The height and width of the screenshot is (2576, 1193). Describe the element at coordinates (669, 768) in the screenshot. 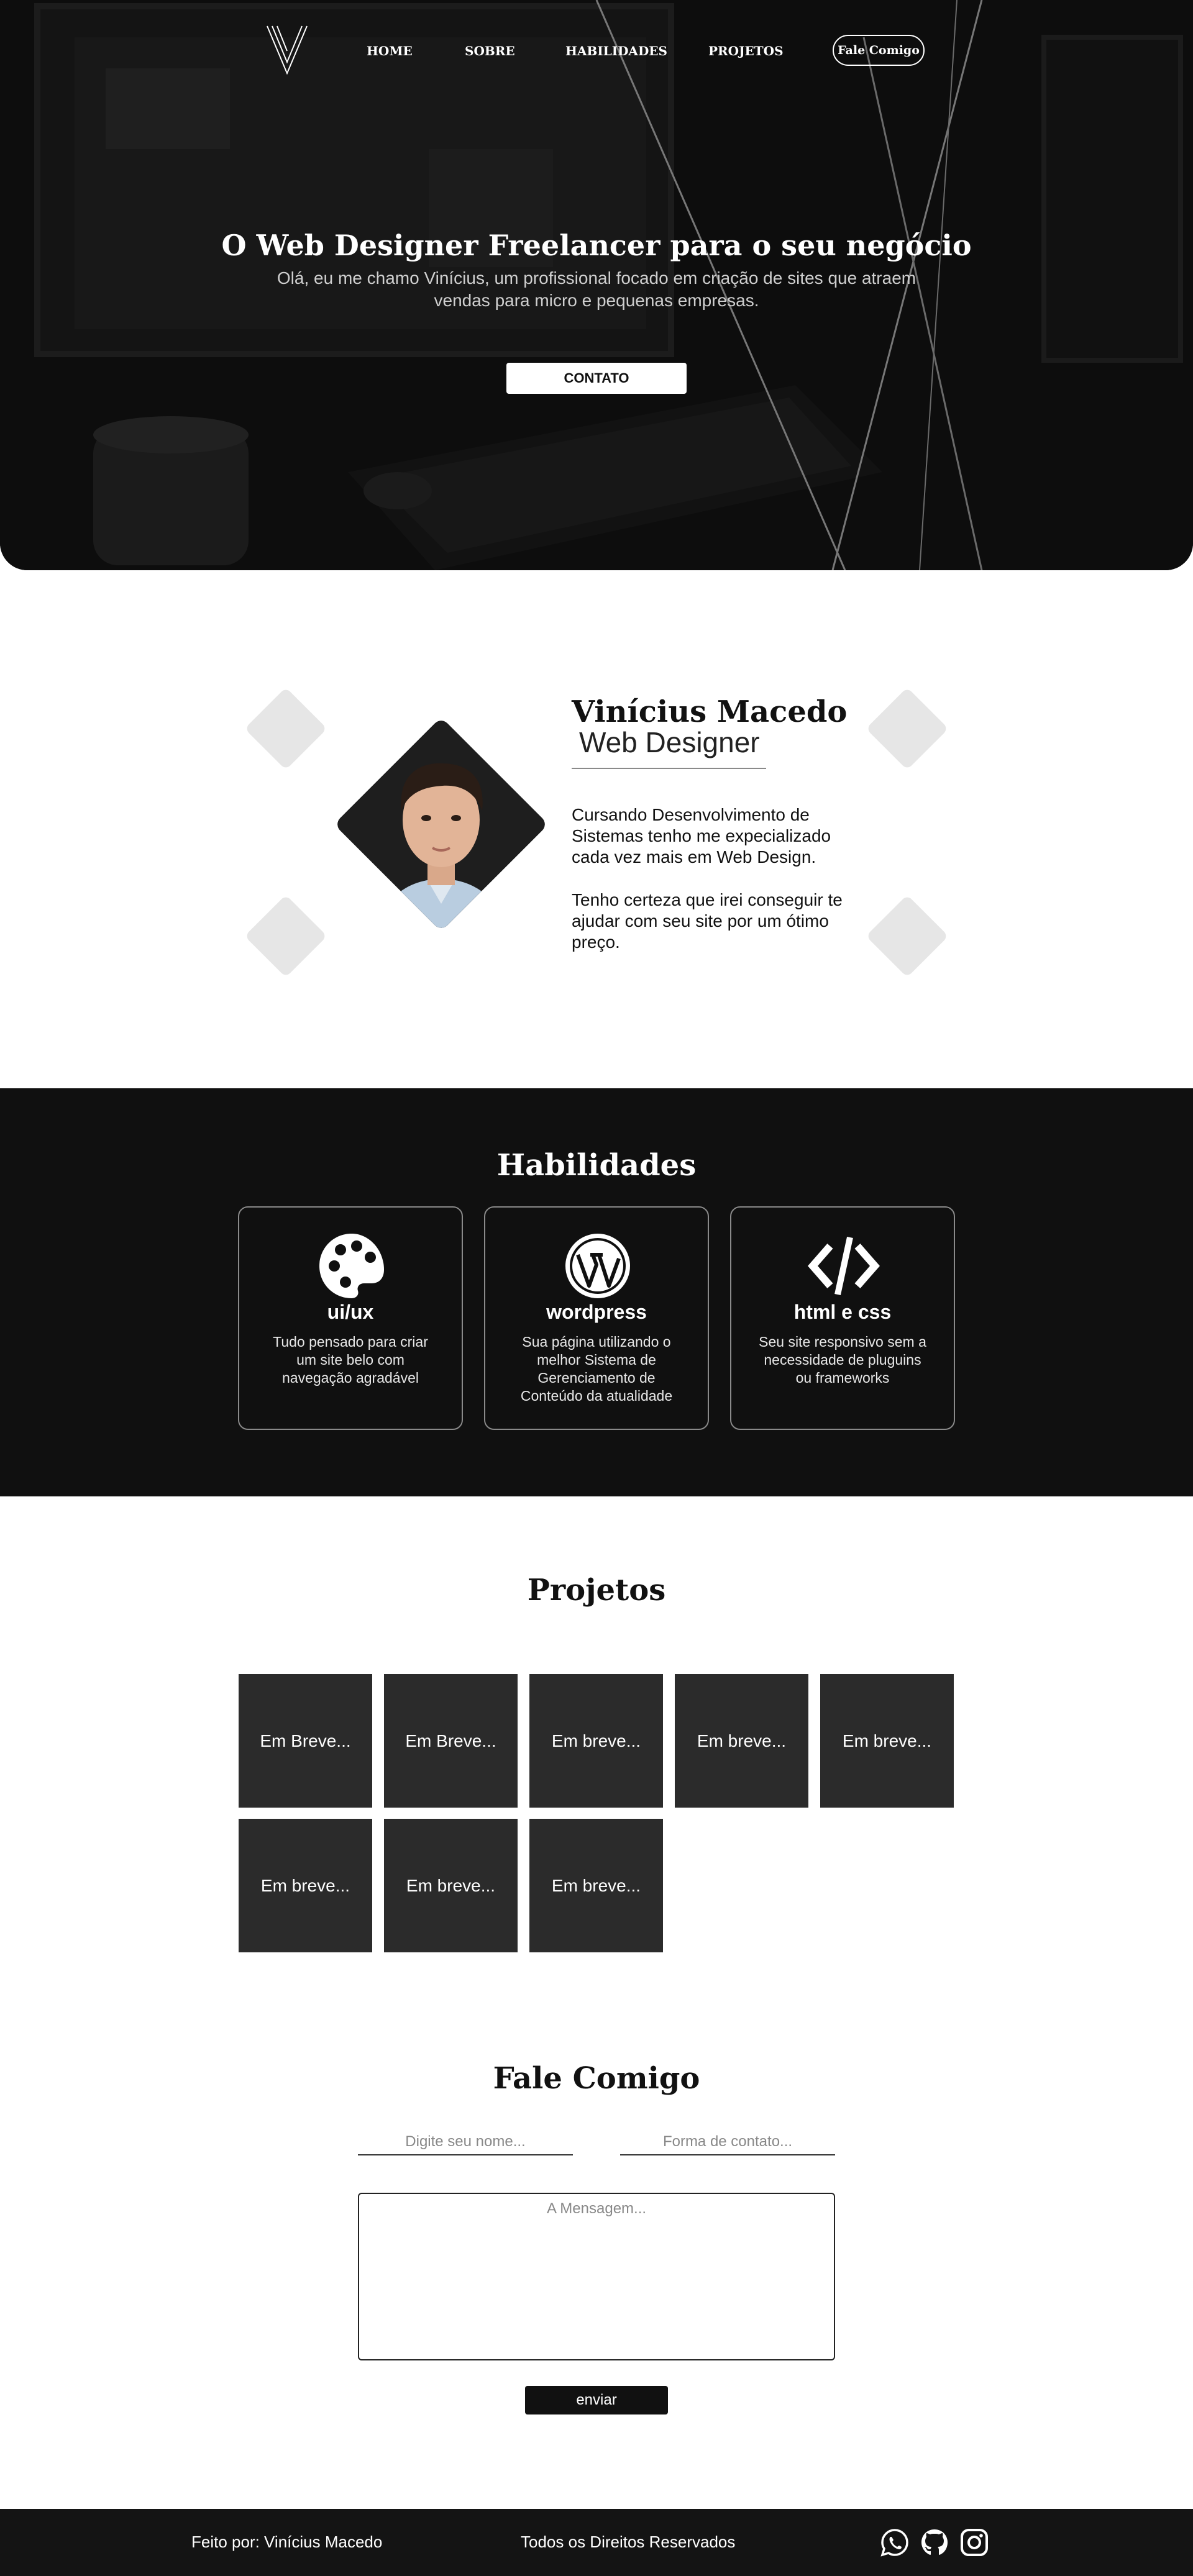

I see `divider` at that location.